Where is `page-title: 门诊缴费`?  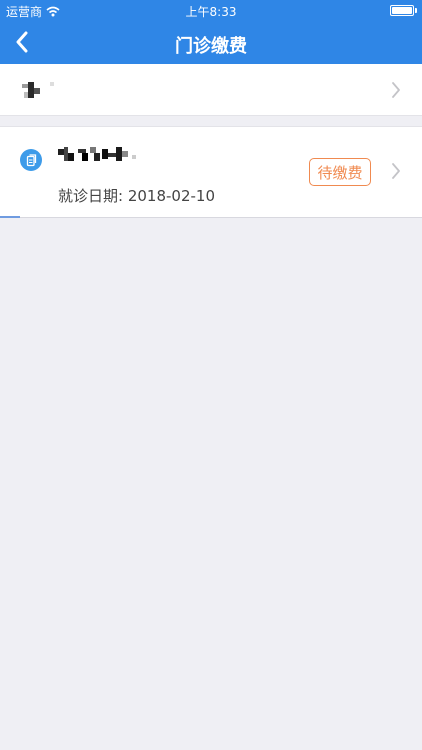 page-title: 门诊缴费 is located at coordinates (211, 46).